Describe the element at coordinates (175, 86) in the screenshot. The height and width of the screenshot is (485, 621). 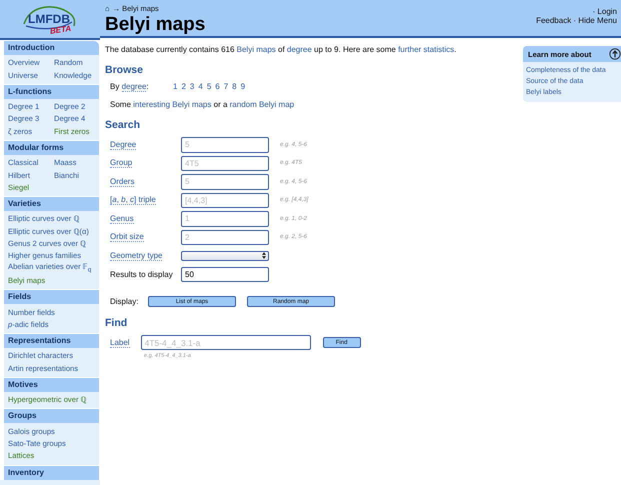
I see `number-link: 1` at that location.